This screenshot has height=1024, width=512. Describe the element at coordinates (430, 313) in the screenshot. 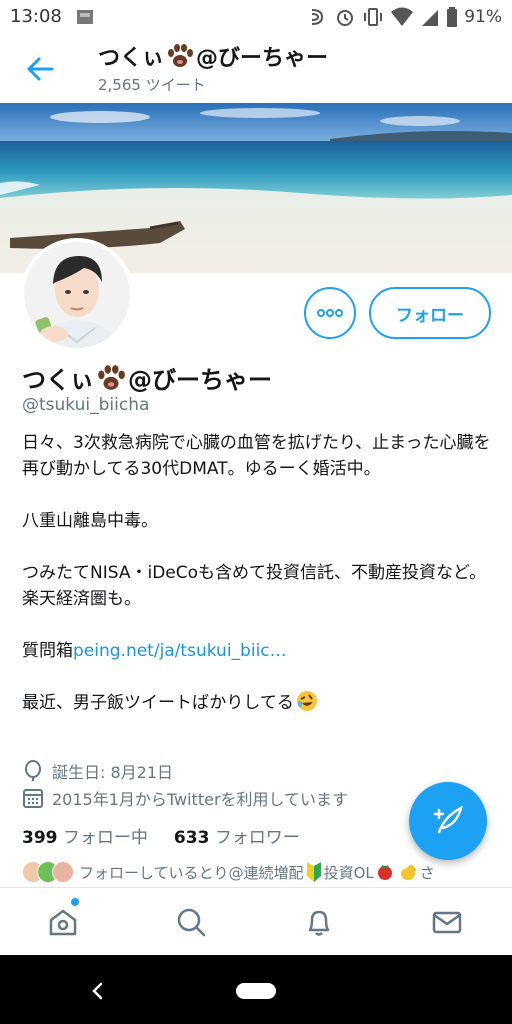

I see `follow-button: フォロー` at that location.